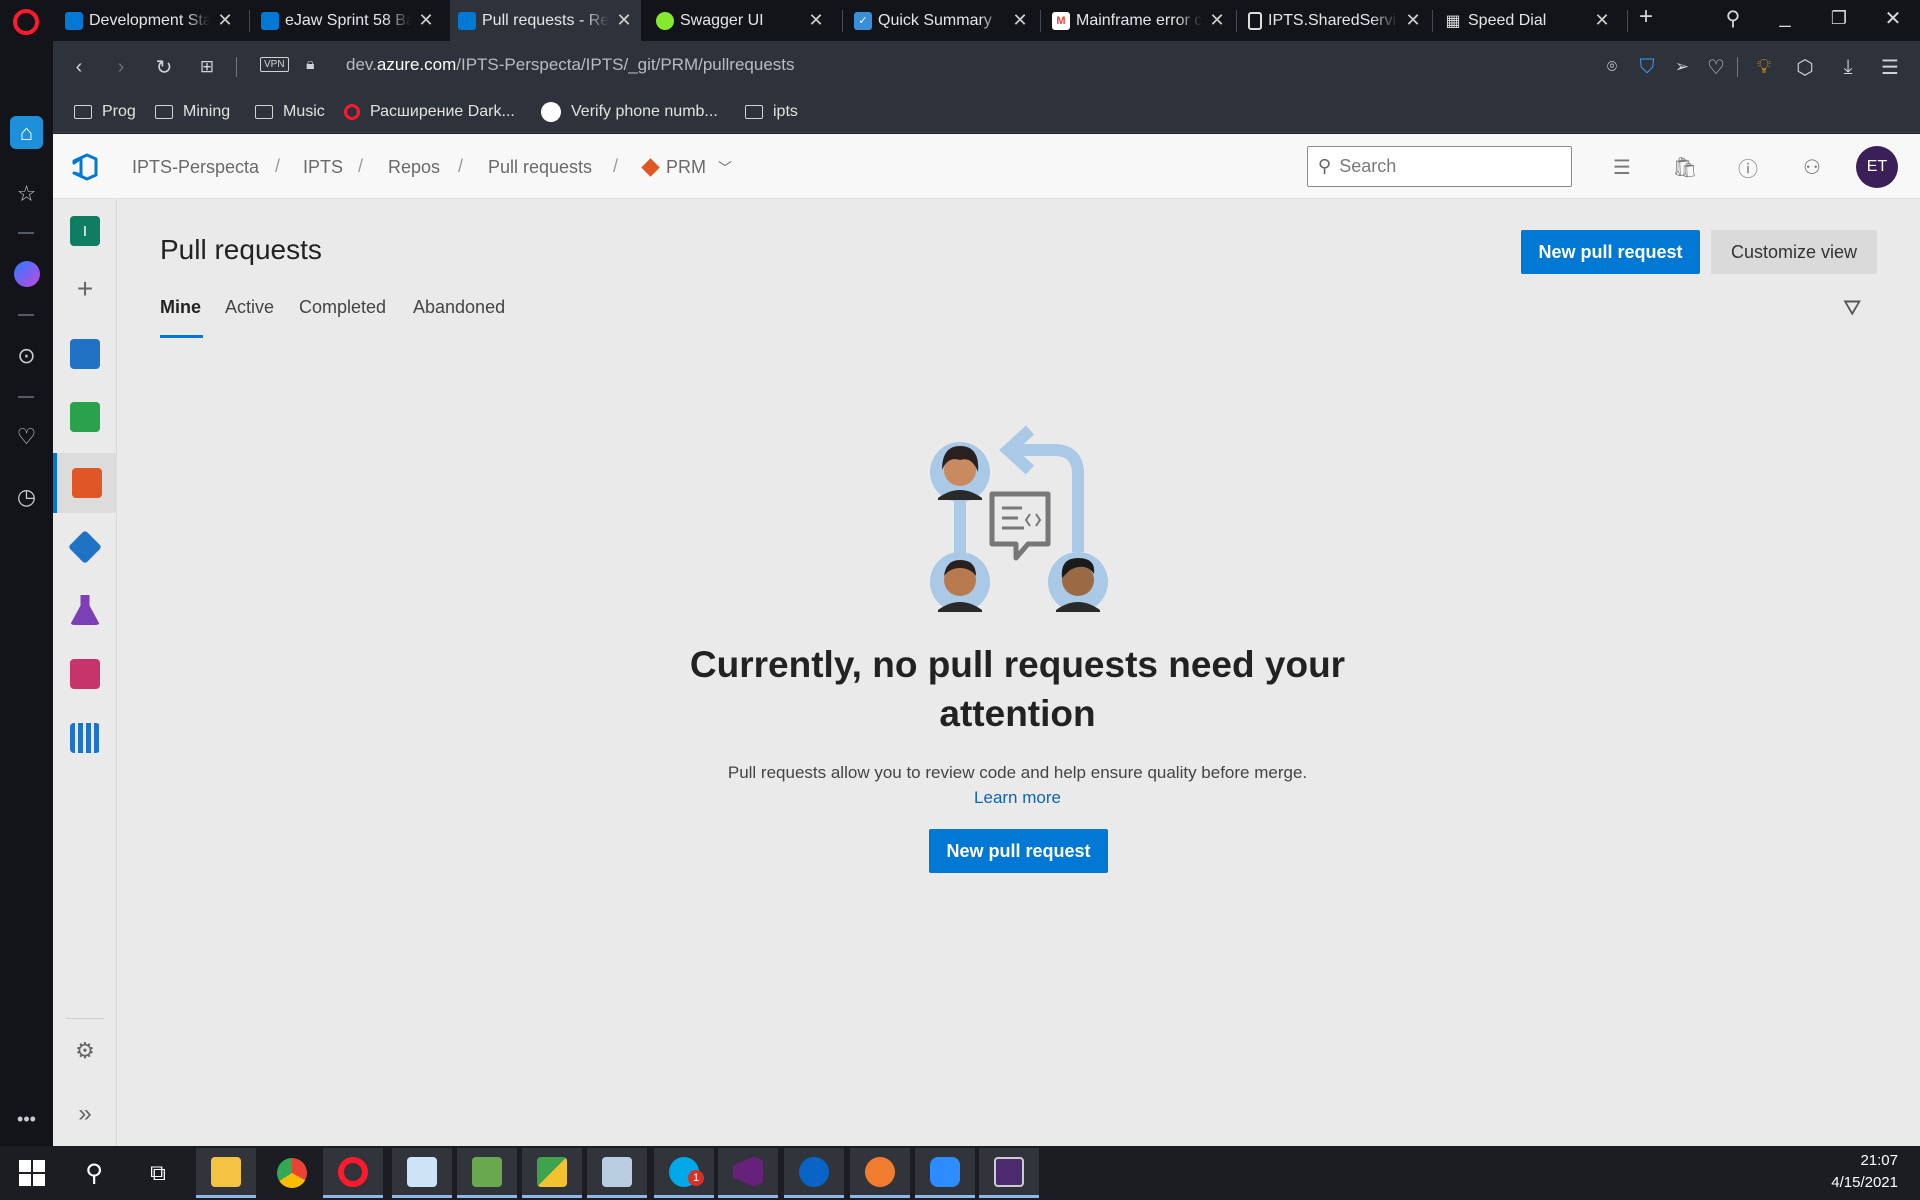 The height and width of the screenshot is (1200, 1920). What do you see at coordinates (26, 273) in the screenshot?
I see `messenger-icon` at bounding box center [26, 273].